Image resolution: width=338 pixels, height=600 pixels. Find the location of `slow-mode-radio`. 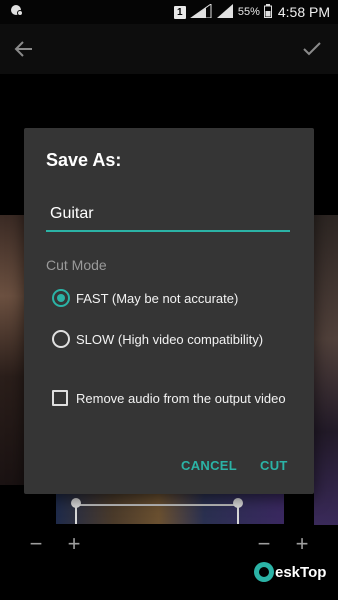

slow-mode-radio is located at coordinates (61, 339).